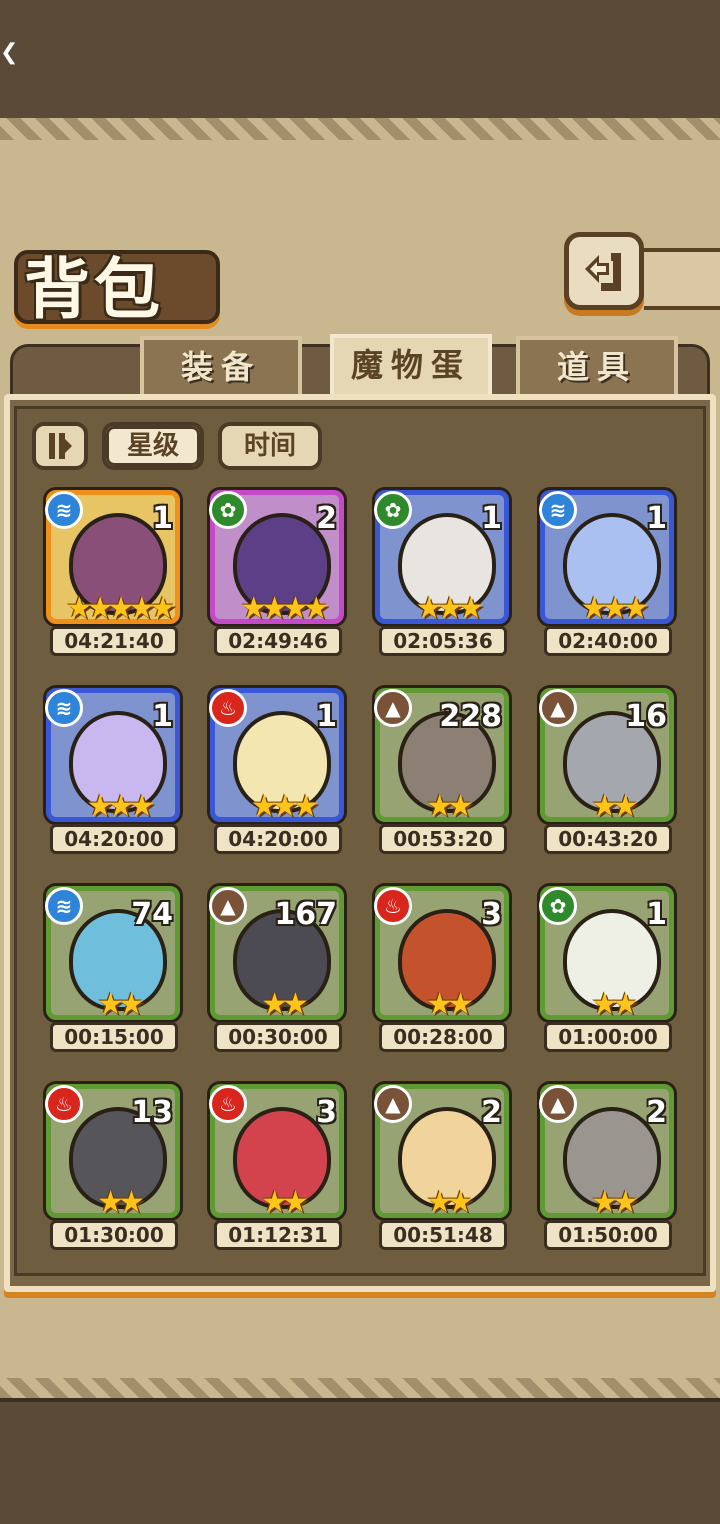  I want to click on egg-frame: ♨ 13 ★★, so click(112, 1152).